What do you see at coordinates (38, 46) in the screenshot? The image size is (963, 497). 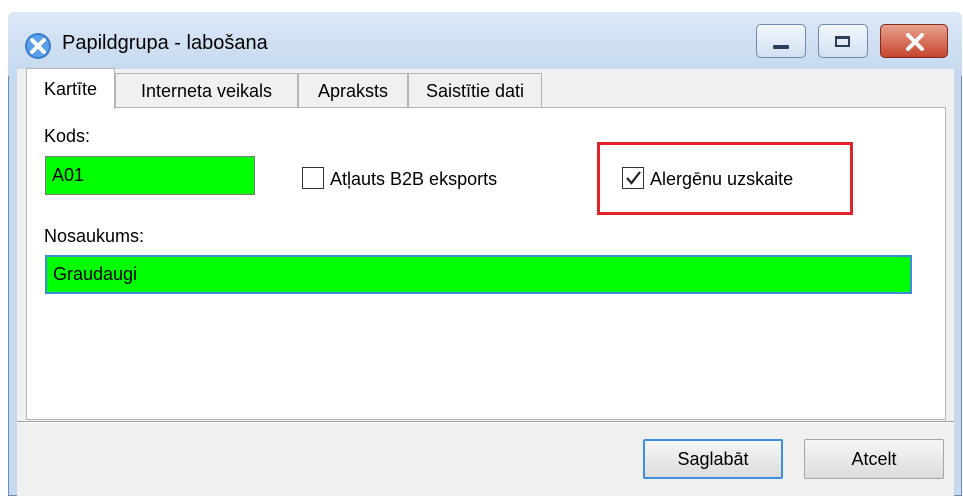 I see `app-icon` at bounding box center [38, 46].